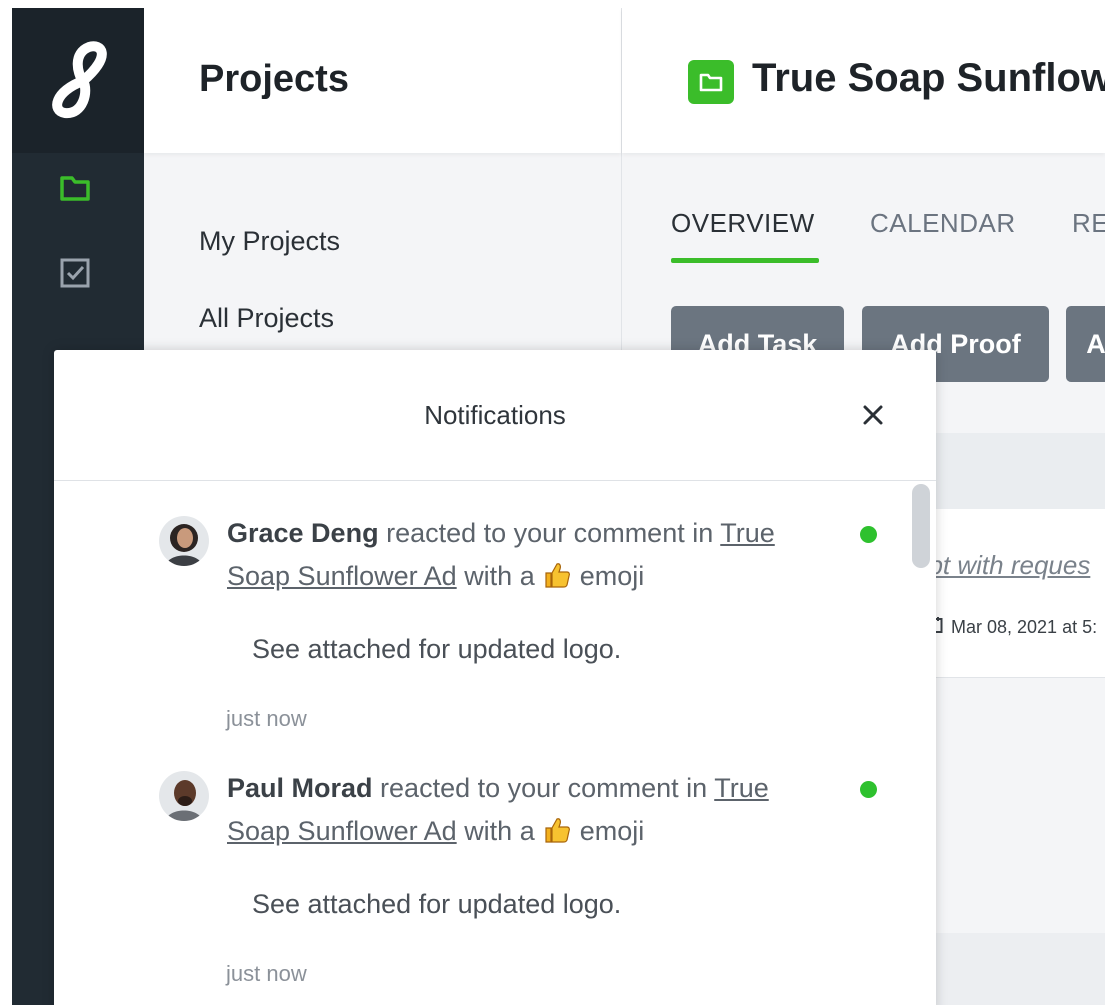  I want to click on notifications-scrollbar, so click(921, 526).